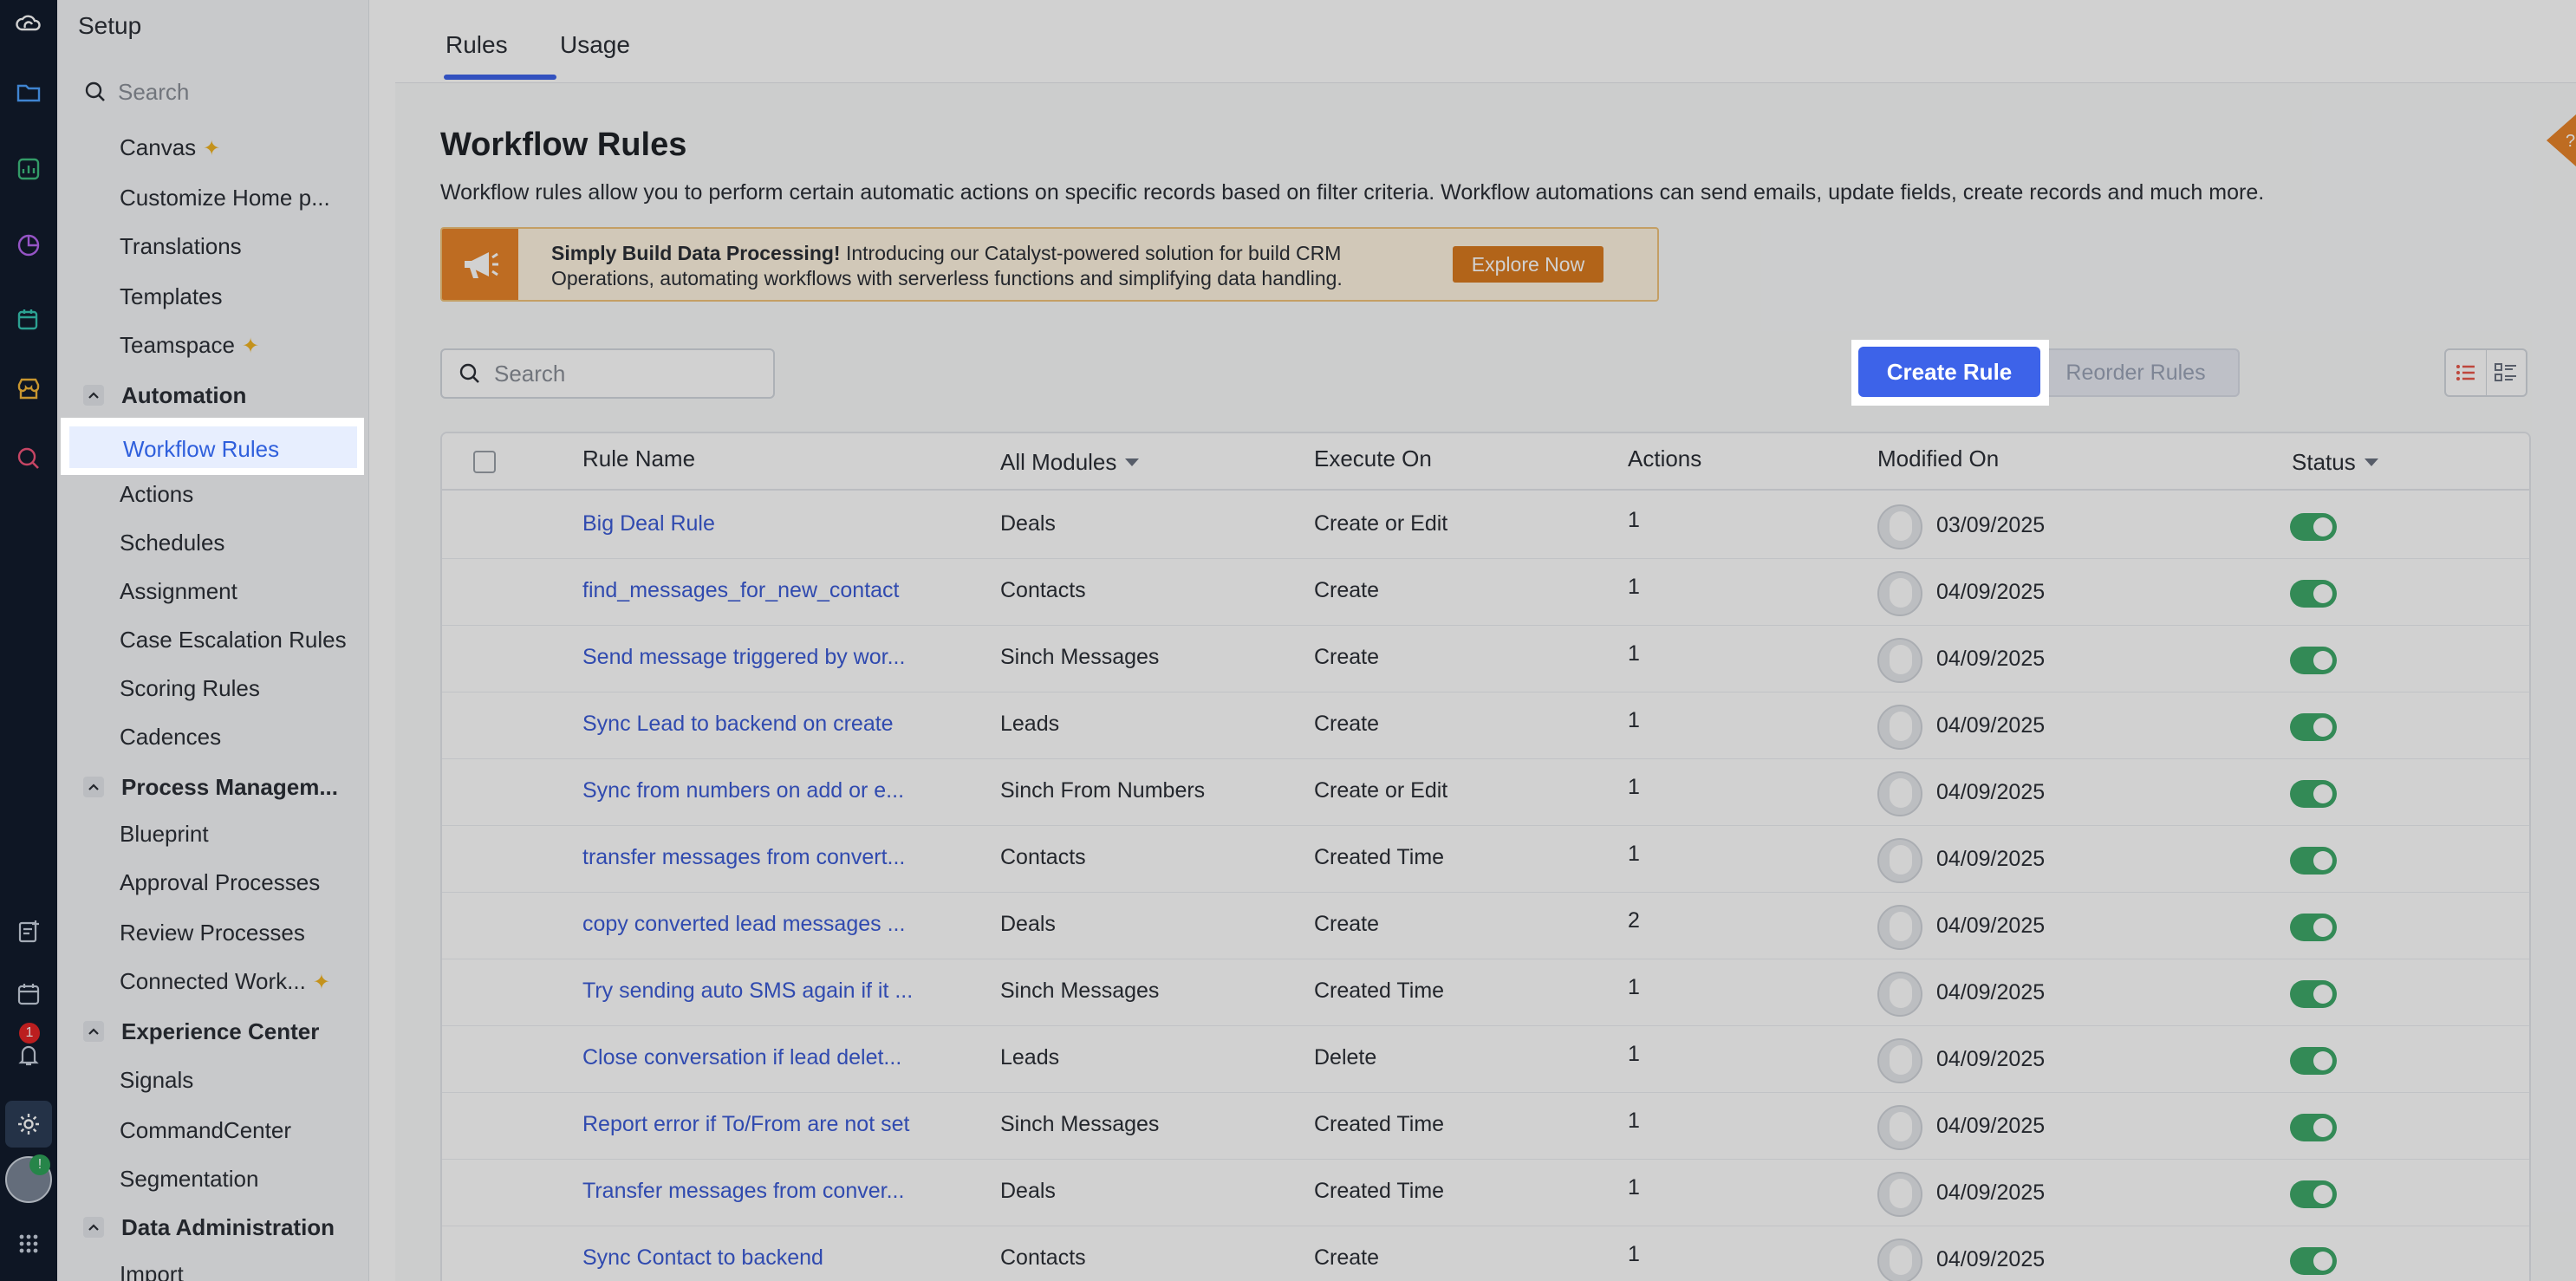  I want to click on column-modified-on: Modified On, so click(1938, 458).